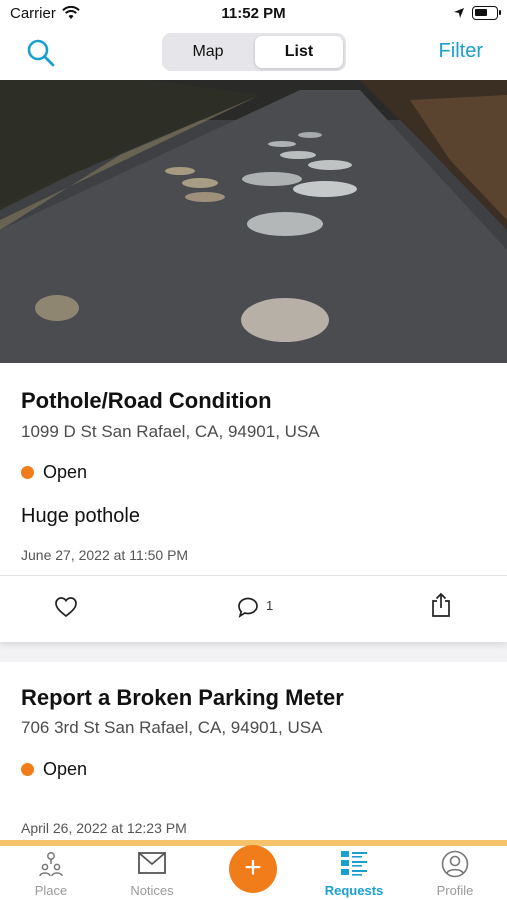  Describe the element at coordinates (455, 864) in the screenshot. I see `profile-icon` at that location.